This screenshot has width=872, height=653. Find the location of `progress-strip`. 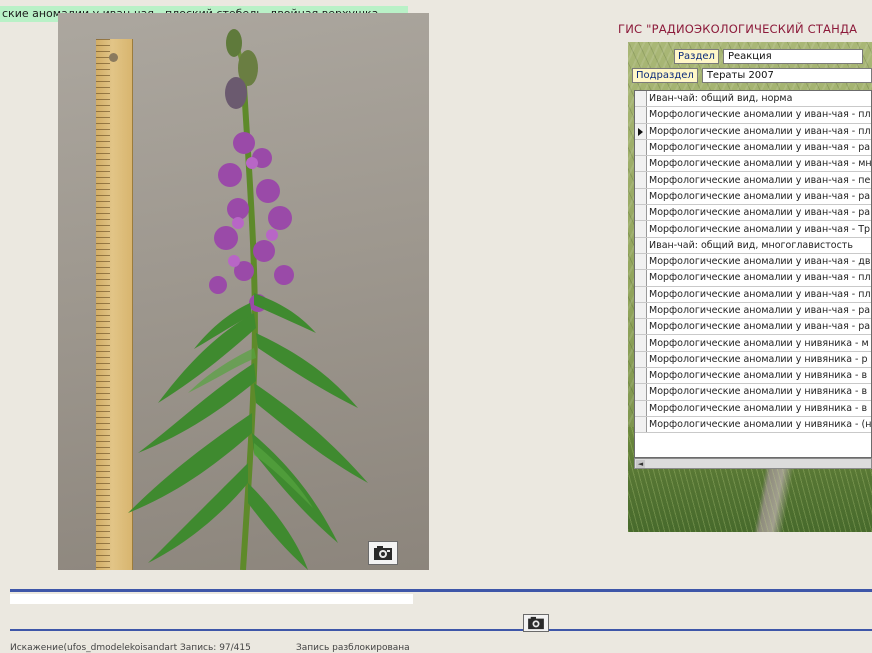

progress-strip is located at coordinates (211, 599).